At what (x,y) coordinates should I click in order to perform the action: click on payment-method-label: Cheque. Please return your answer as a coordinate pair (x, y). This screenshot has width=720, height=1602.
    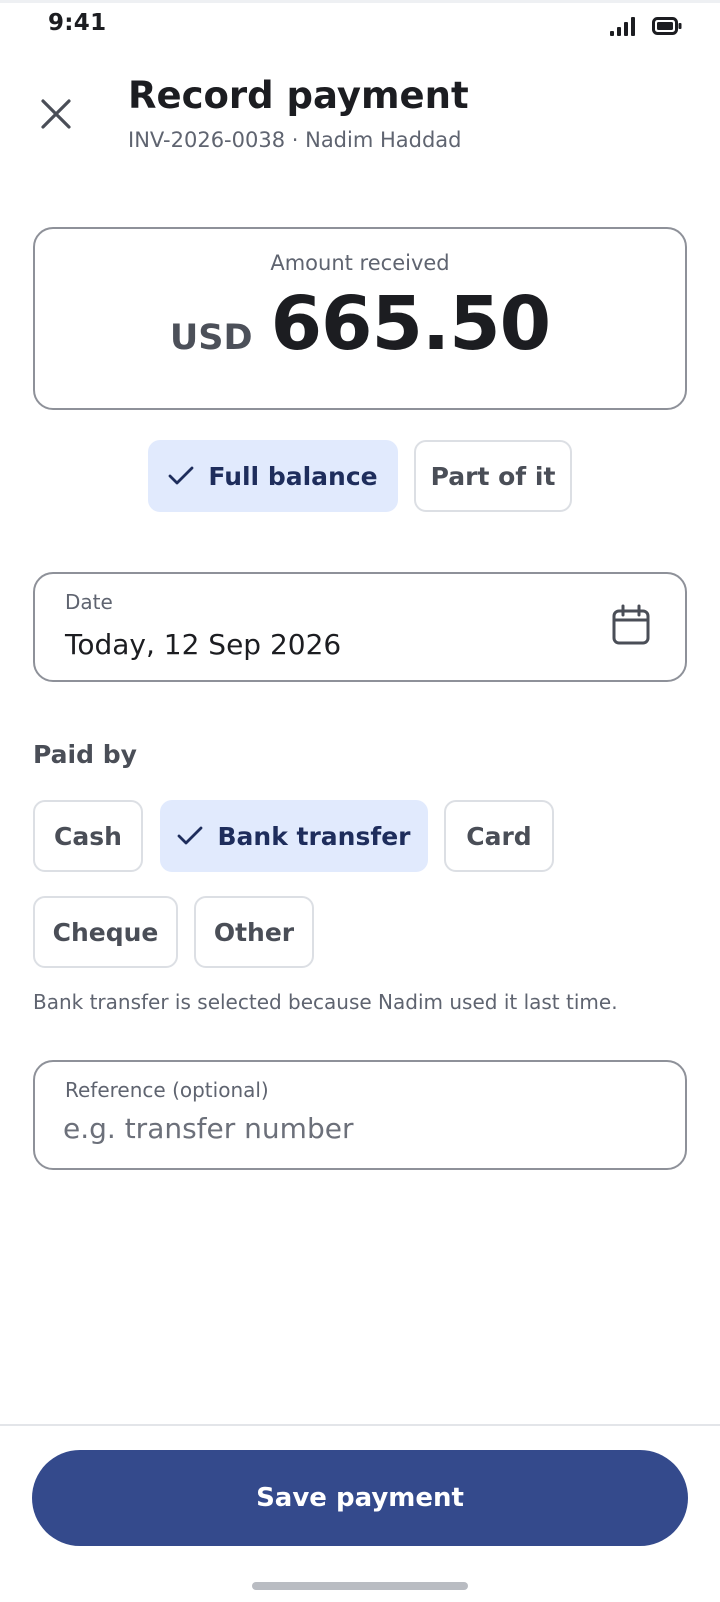
    Looking at the image, I should click on (105, 932).